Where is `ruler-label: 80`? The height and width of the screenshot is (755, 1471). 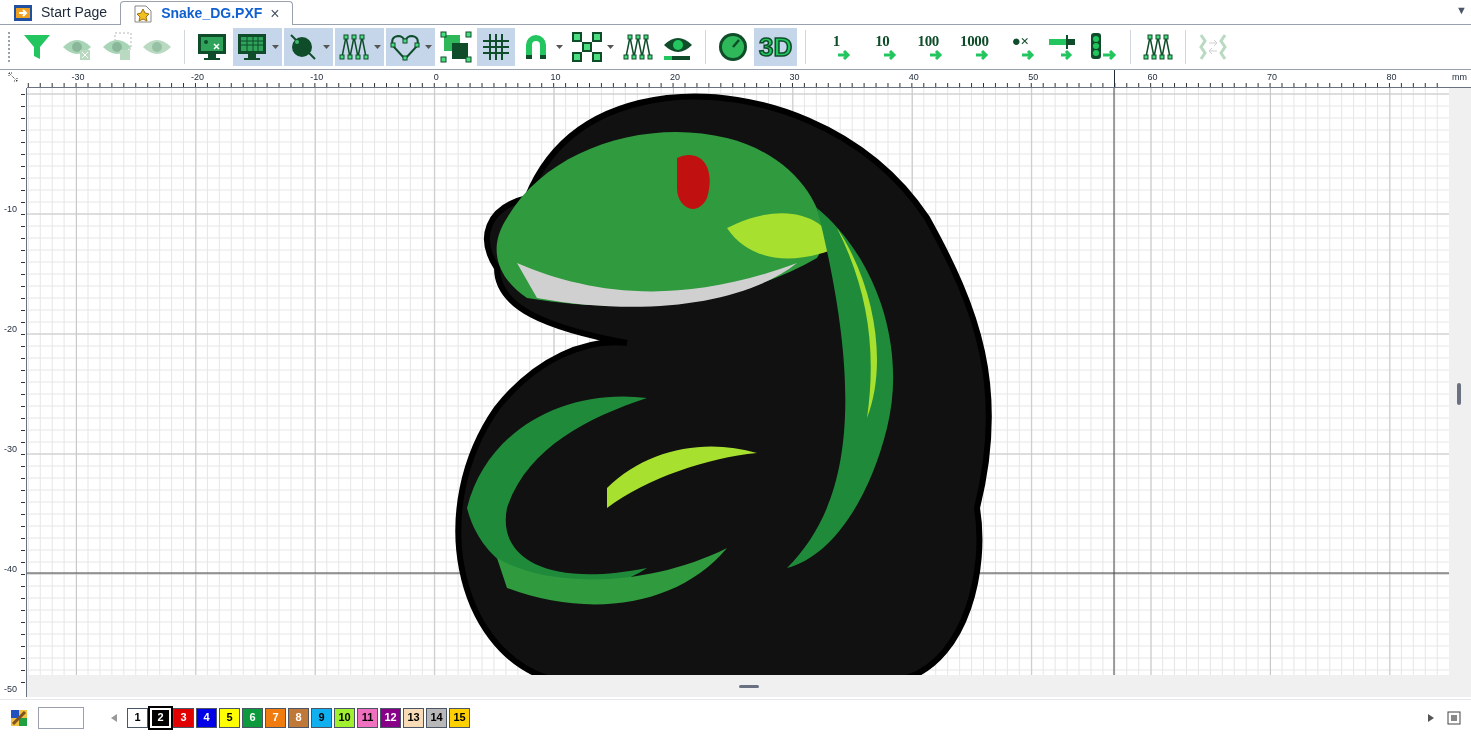 ruler-label: 80 is located at coordinates (1391, 77).